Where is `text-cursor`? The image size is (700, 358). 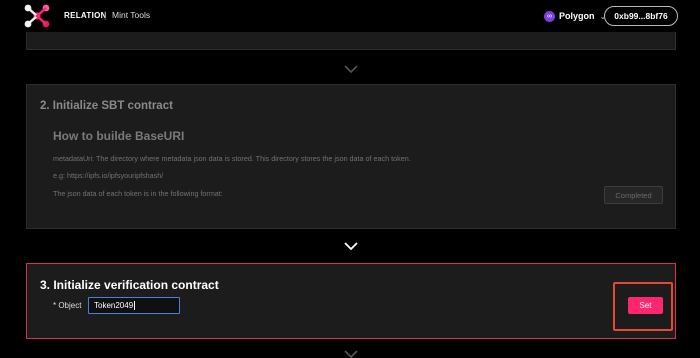
text-cursor is located at coordinates (135, 305).